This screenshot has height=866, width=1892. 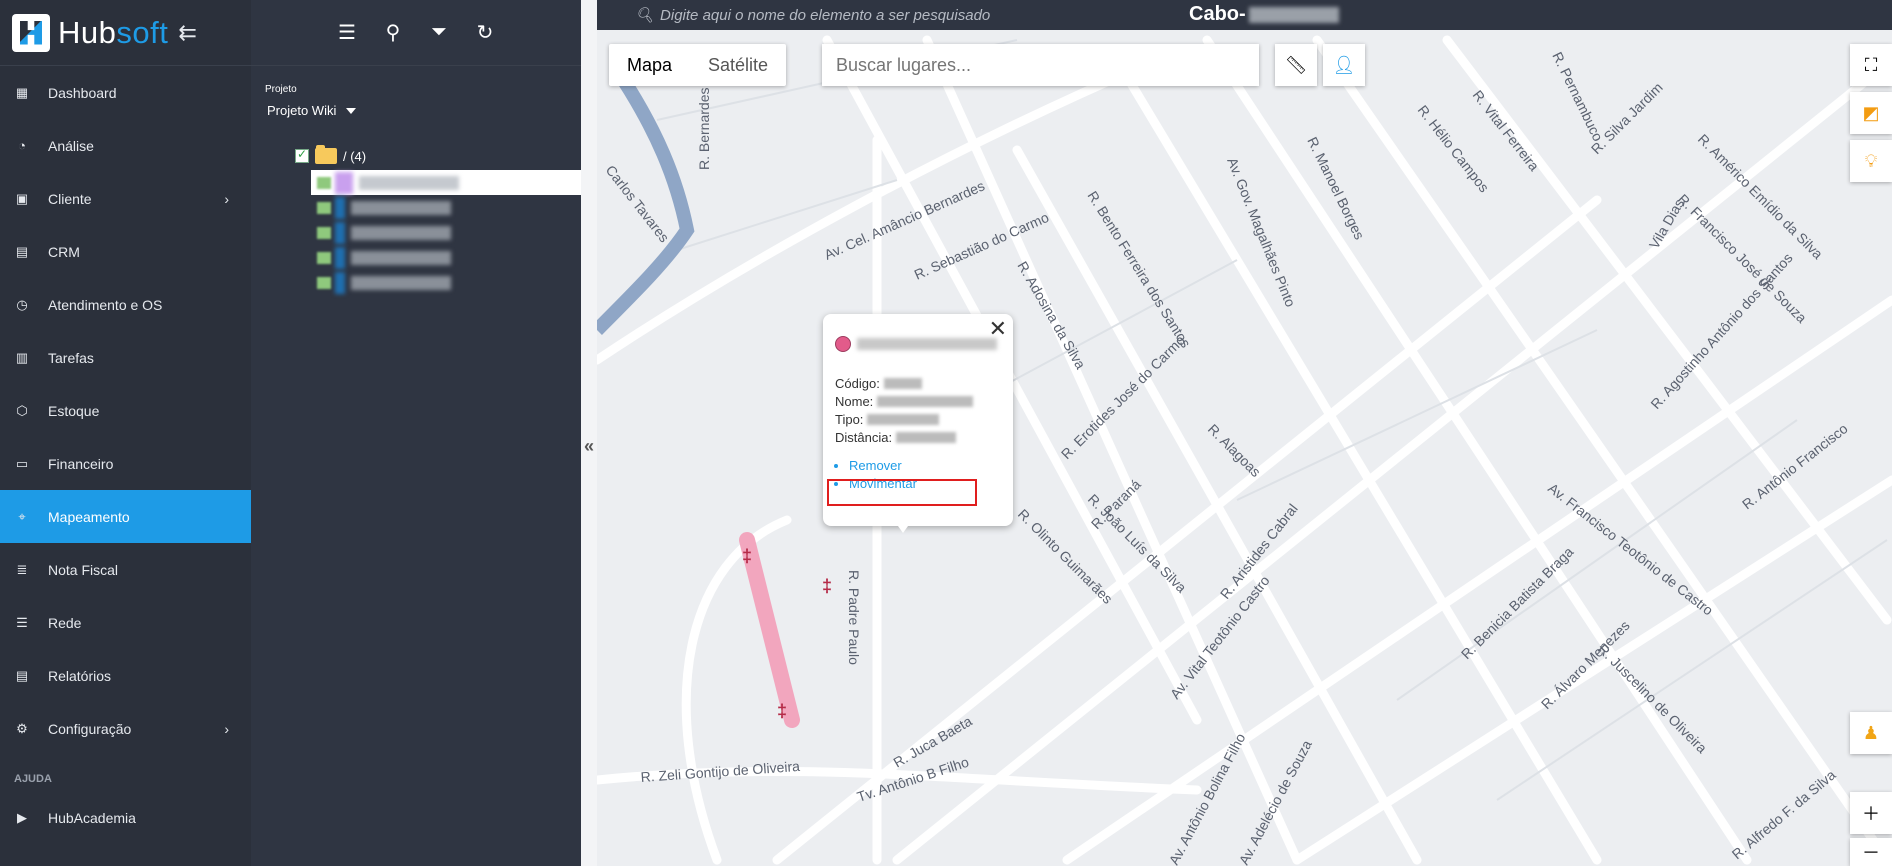 I want to click on panel-toolbar: ☰ ⚲ ⏷ ↻, so click(x=416, y=33).